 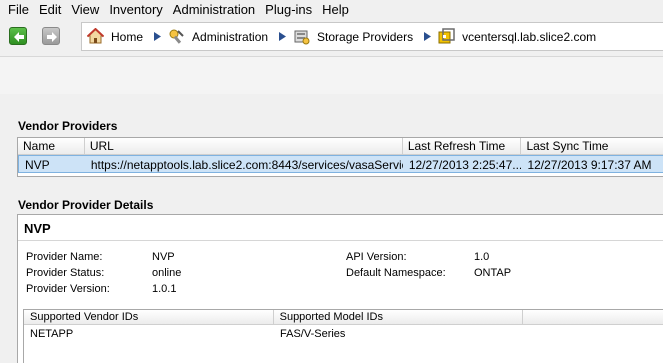 I want to click on api-version-label: API Version:, so click(x=376, y=257).